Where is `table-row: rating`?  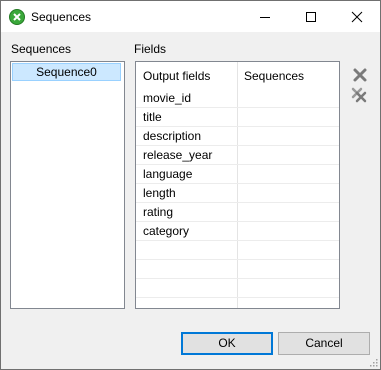
table-row: rating is located at coordinates (237, 212).